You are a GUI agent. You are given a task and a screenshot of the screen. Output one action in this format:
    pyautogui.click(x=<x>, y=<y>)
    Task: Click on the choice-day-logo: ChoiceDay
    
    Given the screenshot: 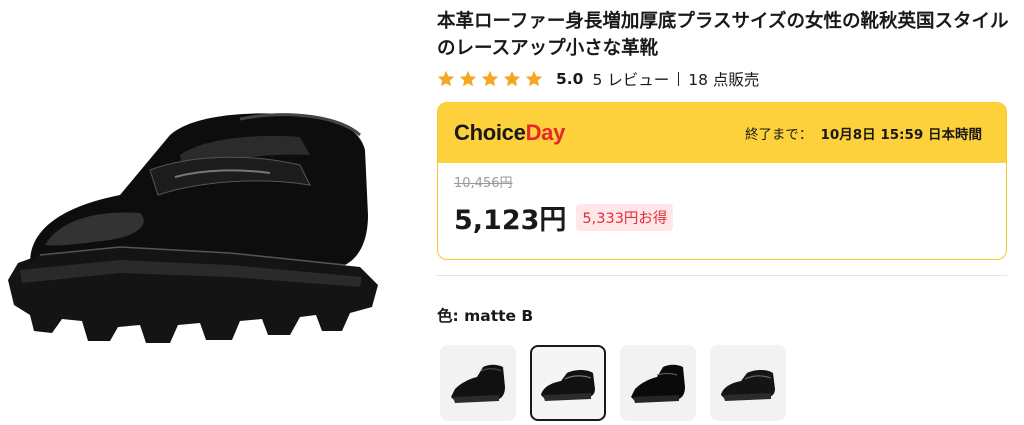 What is the action you would take?
    pyautogui.click(x=509, y=133)
    